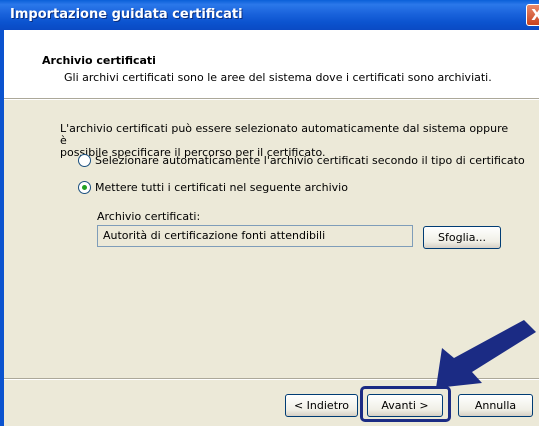  What do you see at coordinates (126, 14) in the screenshot?
I see `window-title: Importazione guidata certificati` at bounding box center [126, 14].